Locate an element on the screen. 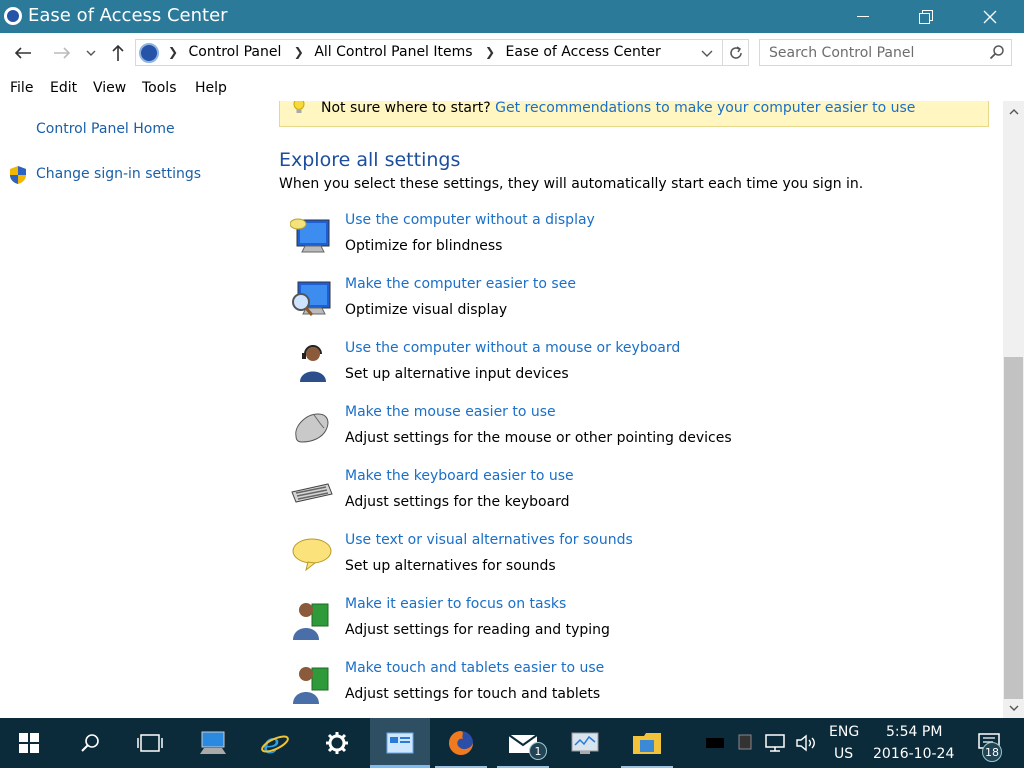  internet-explorer-taskbar-button: e is located at coordinates (275, 743).